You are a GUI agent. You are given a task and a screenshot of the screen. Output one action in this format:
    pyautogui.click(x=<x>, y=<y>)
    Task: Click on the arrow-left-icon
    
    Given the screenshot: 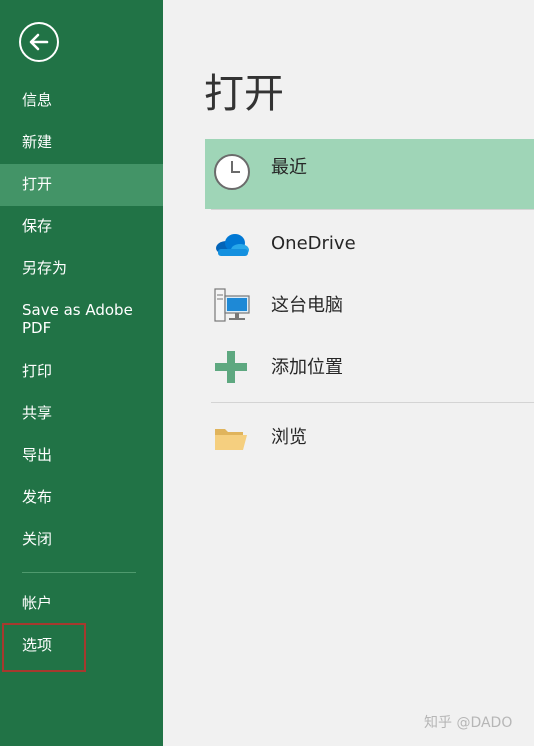 What is the action you would take?
    pyautogui.click(x=39, y=42)
    